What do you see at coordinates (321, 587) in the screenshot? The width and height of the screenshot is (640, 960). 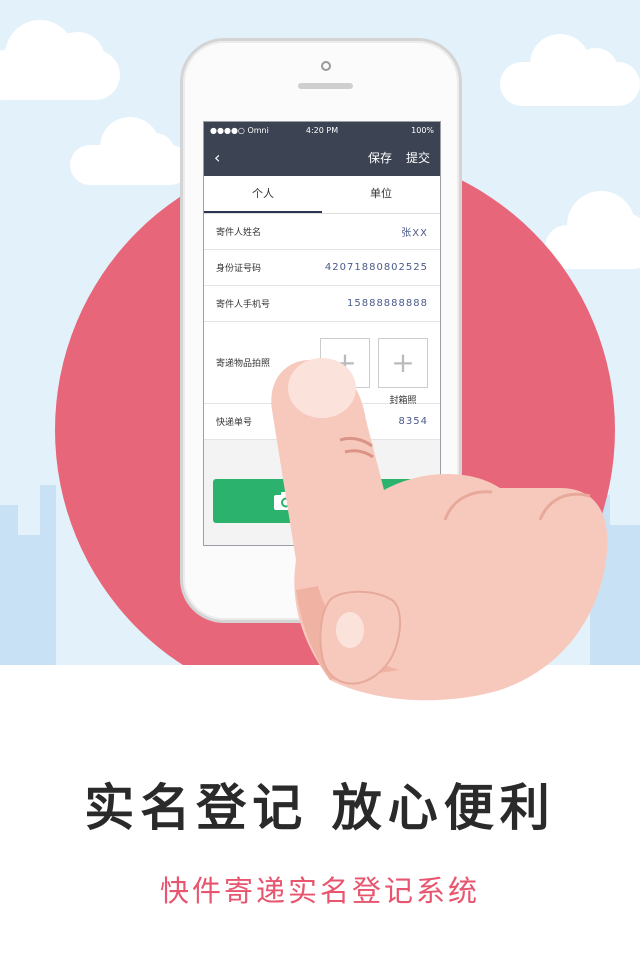 I see `phone-home-button` at bounding box center [321, 587].